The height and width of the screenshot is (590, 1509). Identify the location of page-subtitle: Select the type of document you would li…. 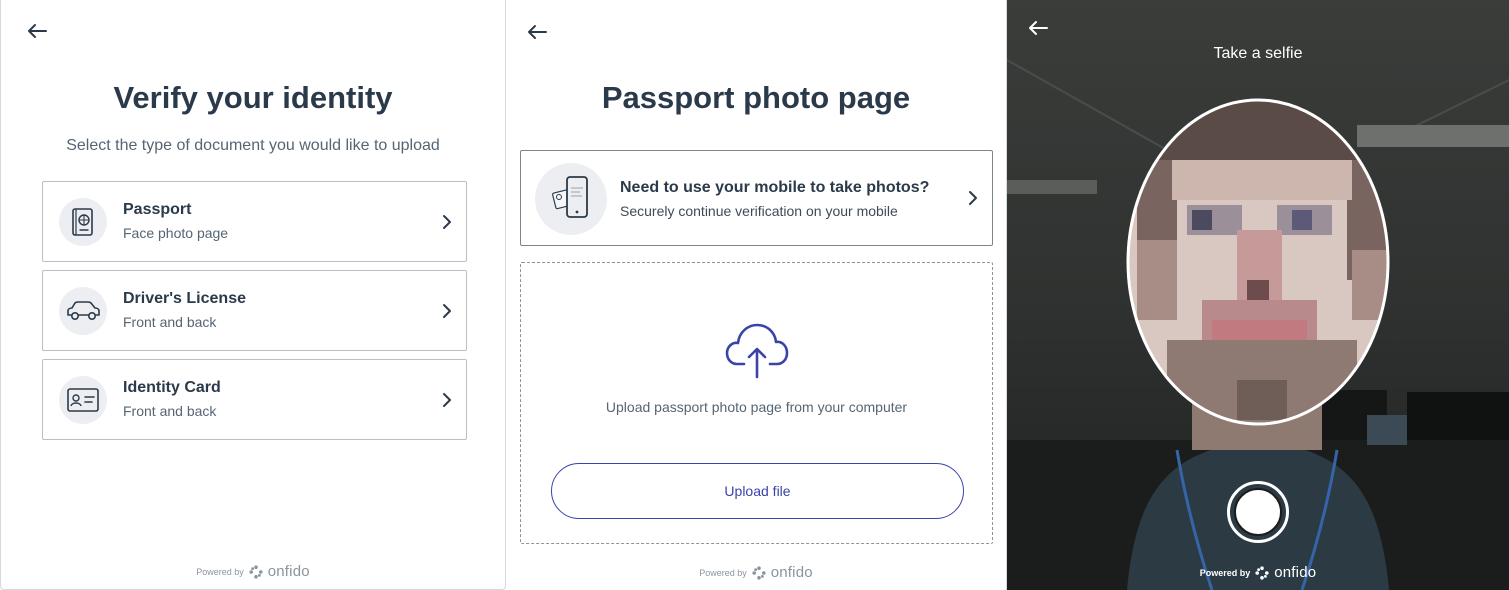
(253, 145).